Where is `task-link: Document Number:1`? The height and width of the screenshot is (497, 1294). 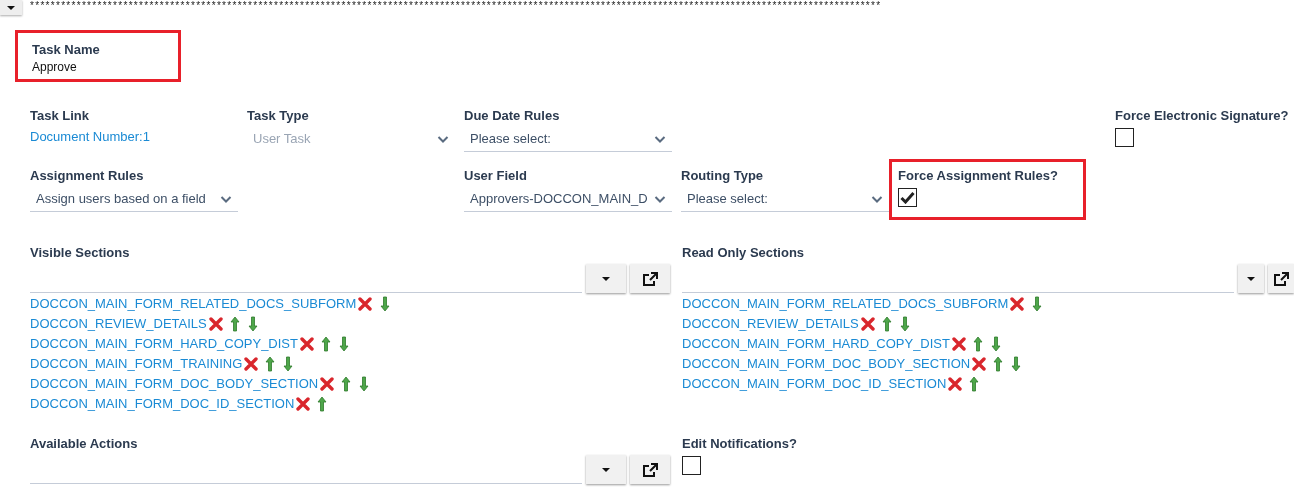 task-link: Document Number:1 is located at coordinates (90, 137).